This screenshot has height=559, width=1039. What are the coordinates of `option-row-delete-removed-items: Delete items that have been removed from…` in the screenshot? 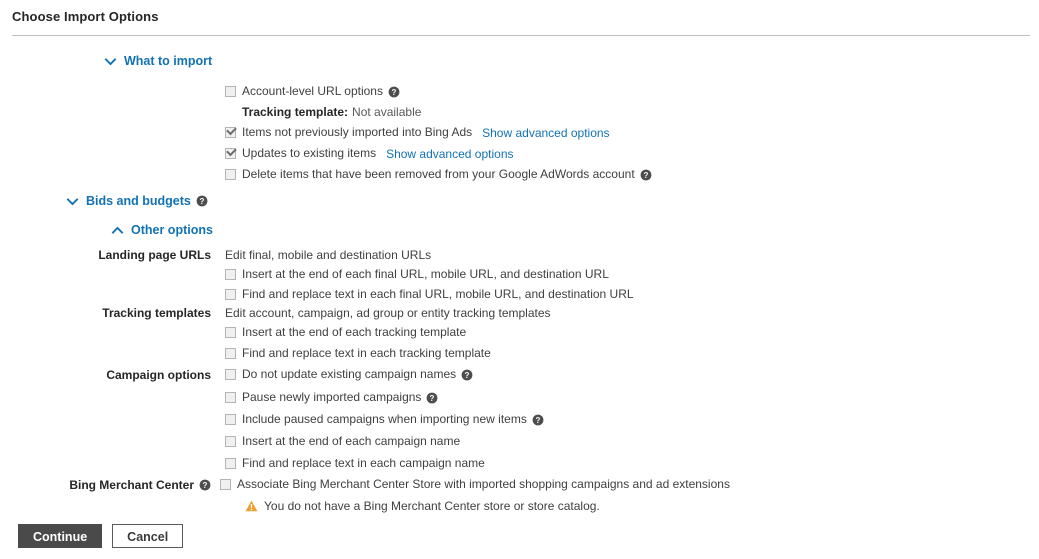 It's located at (519, 174).